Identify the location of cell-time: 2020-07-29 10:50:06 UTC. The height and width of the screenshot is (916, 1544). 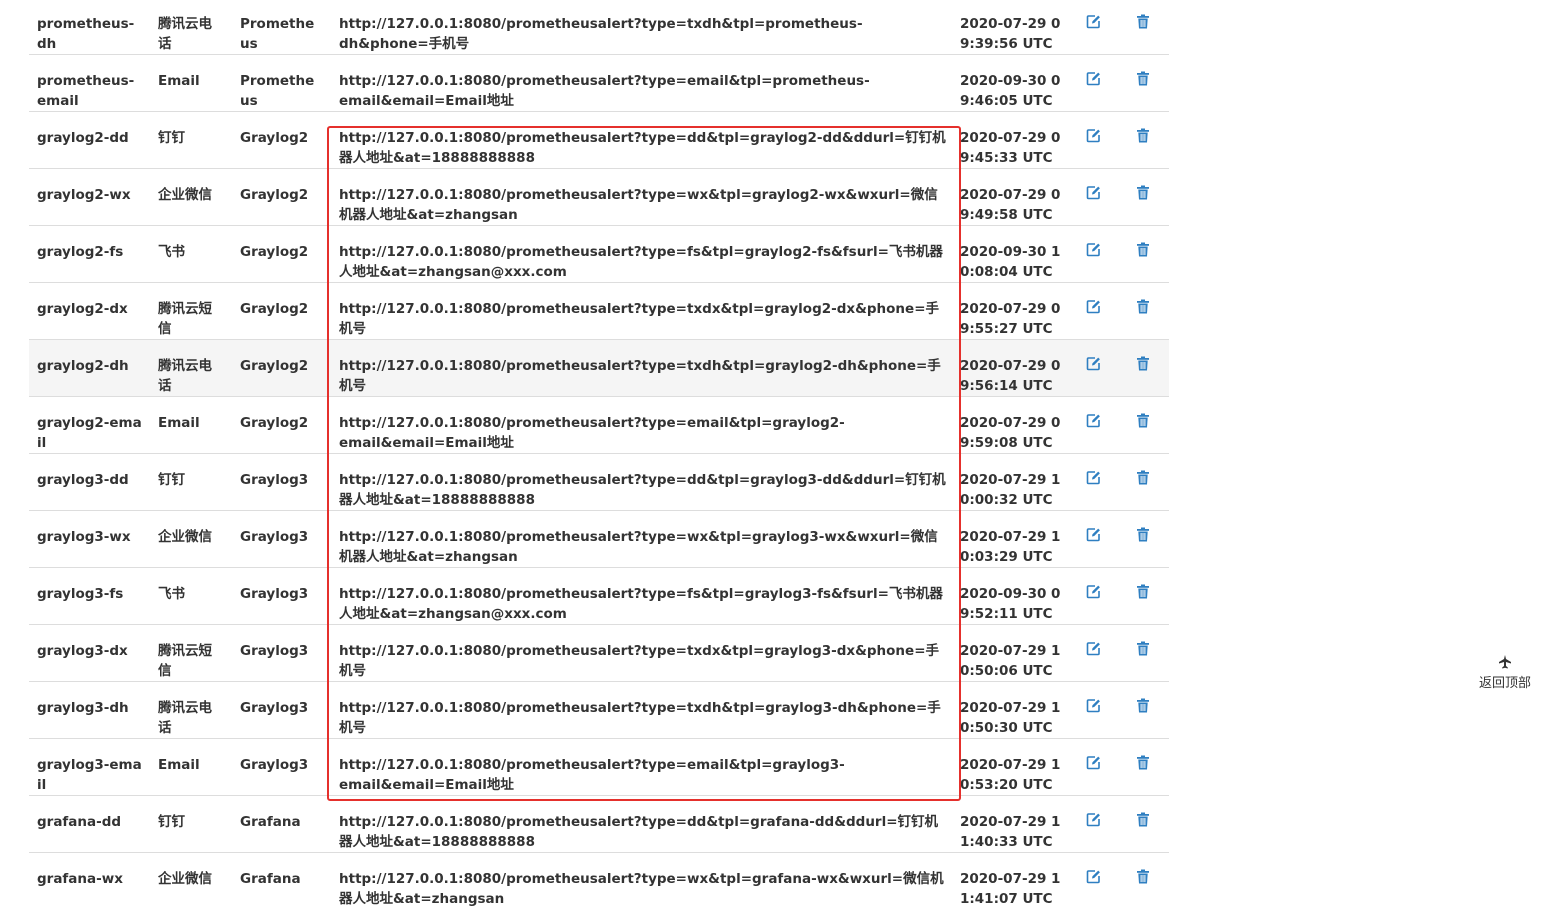
(1012, 653).